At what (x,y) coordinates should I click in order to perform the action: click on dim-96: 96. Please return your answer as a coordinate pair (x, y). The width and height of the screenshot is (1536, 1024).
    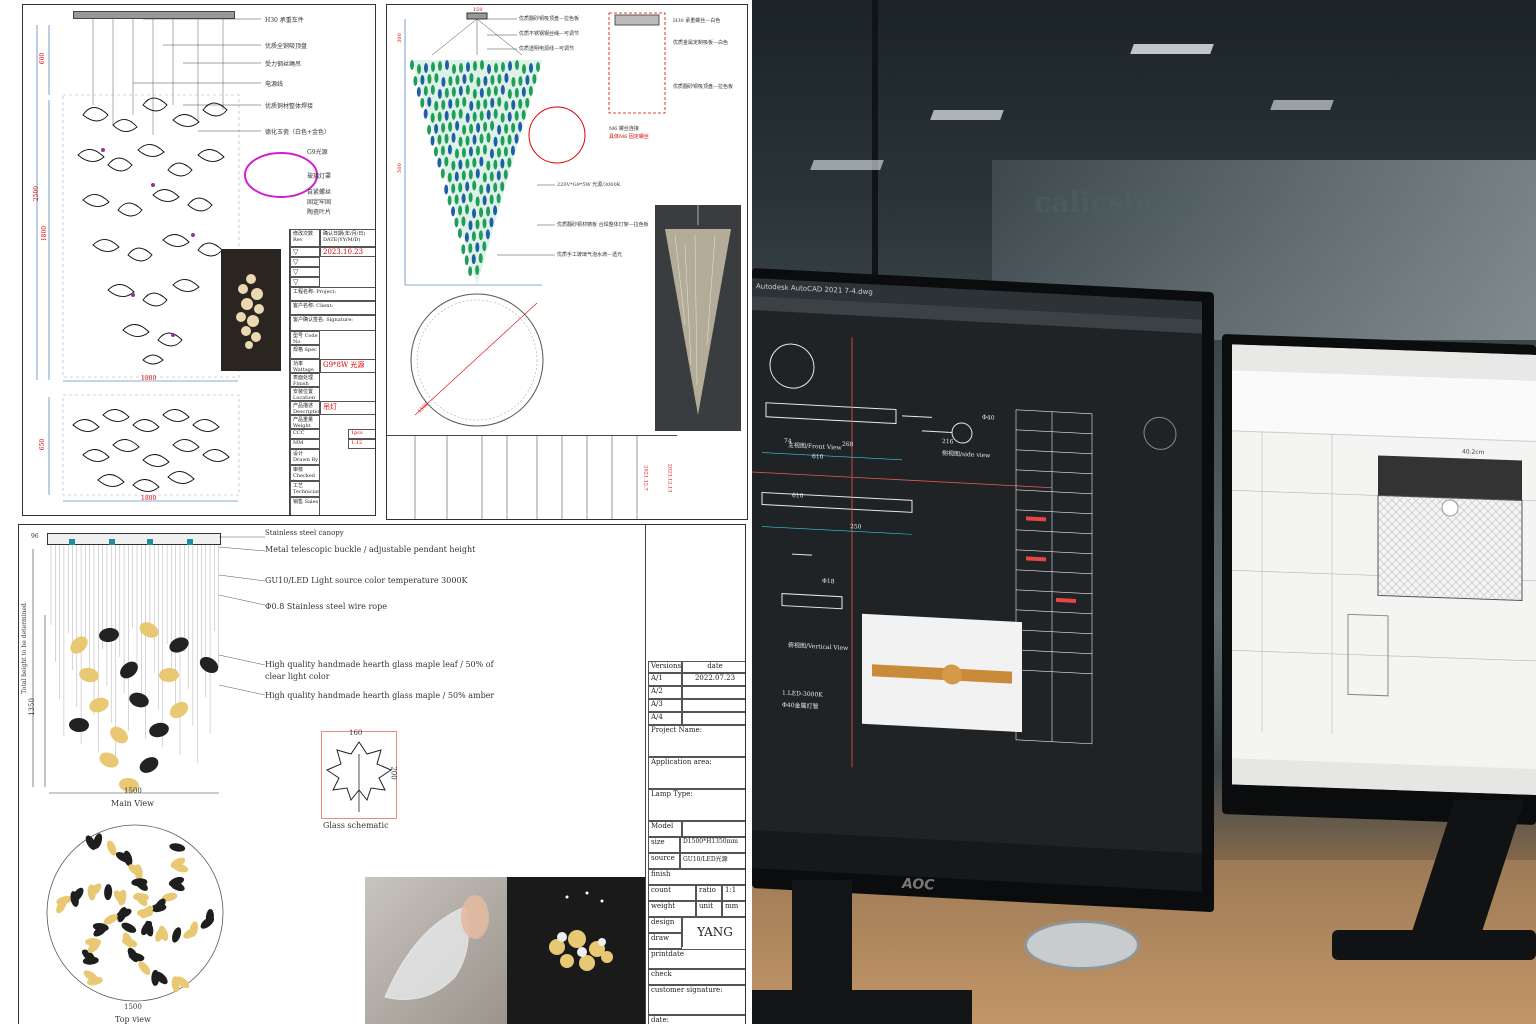
    Looking at the image, I should click on (35, 536).